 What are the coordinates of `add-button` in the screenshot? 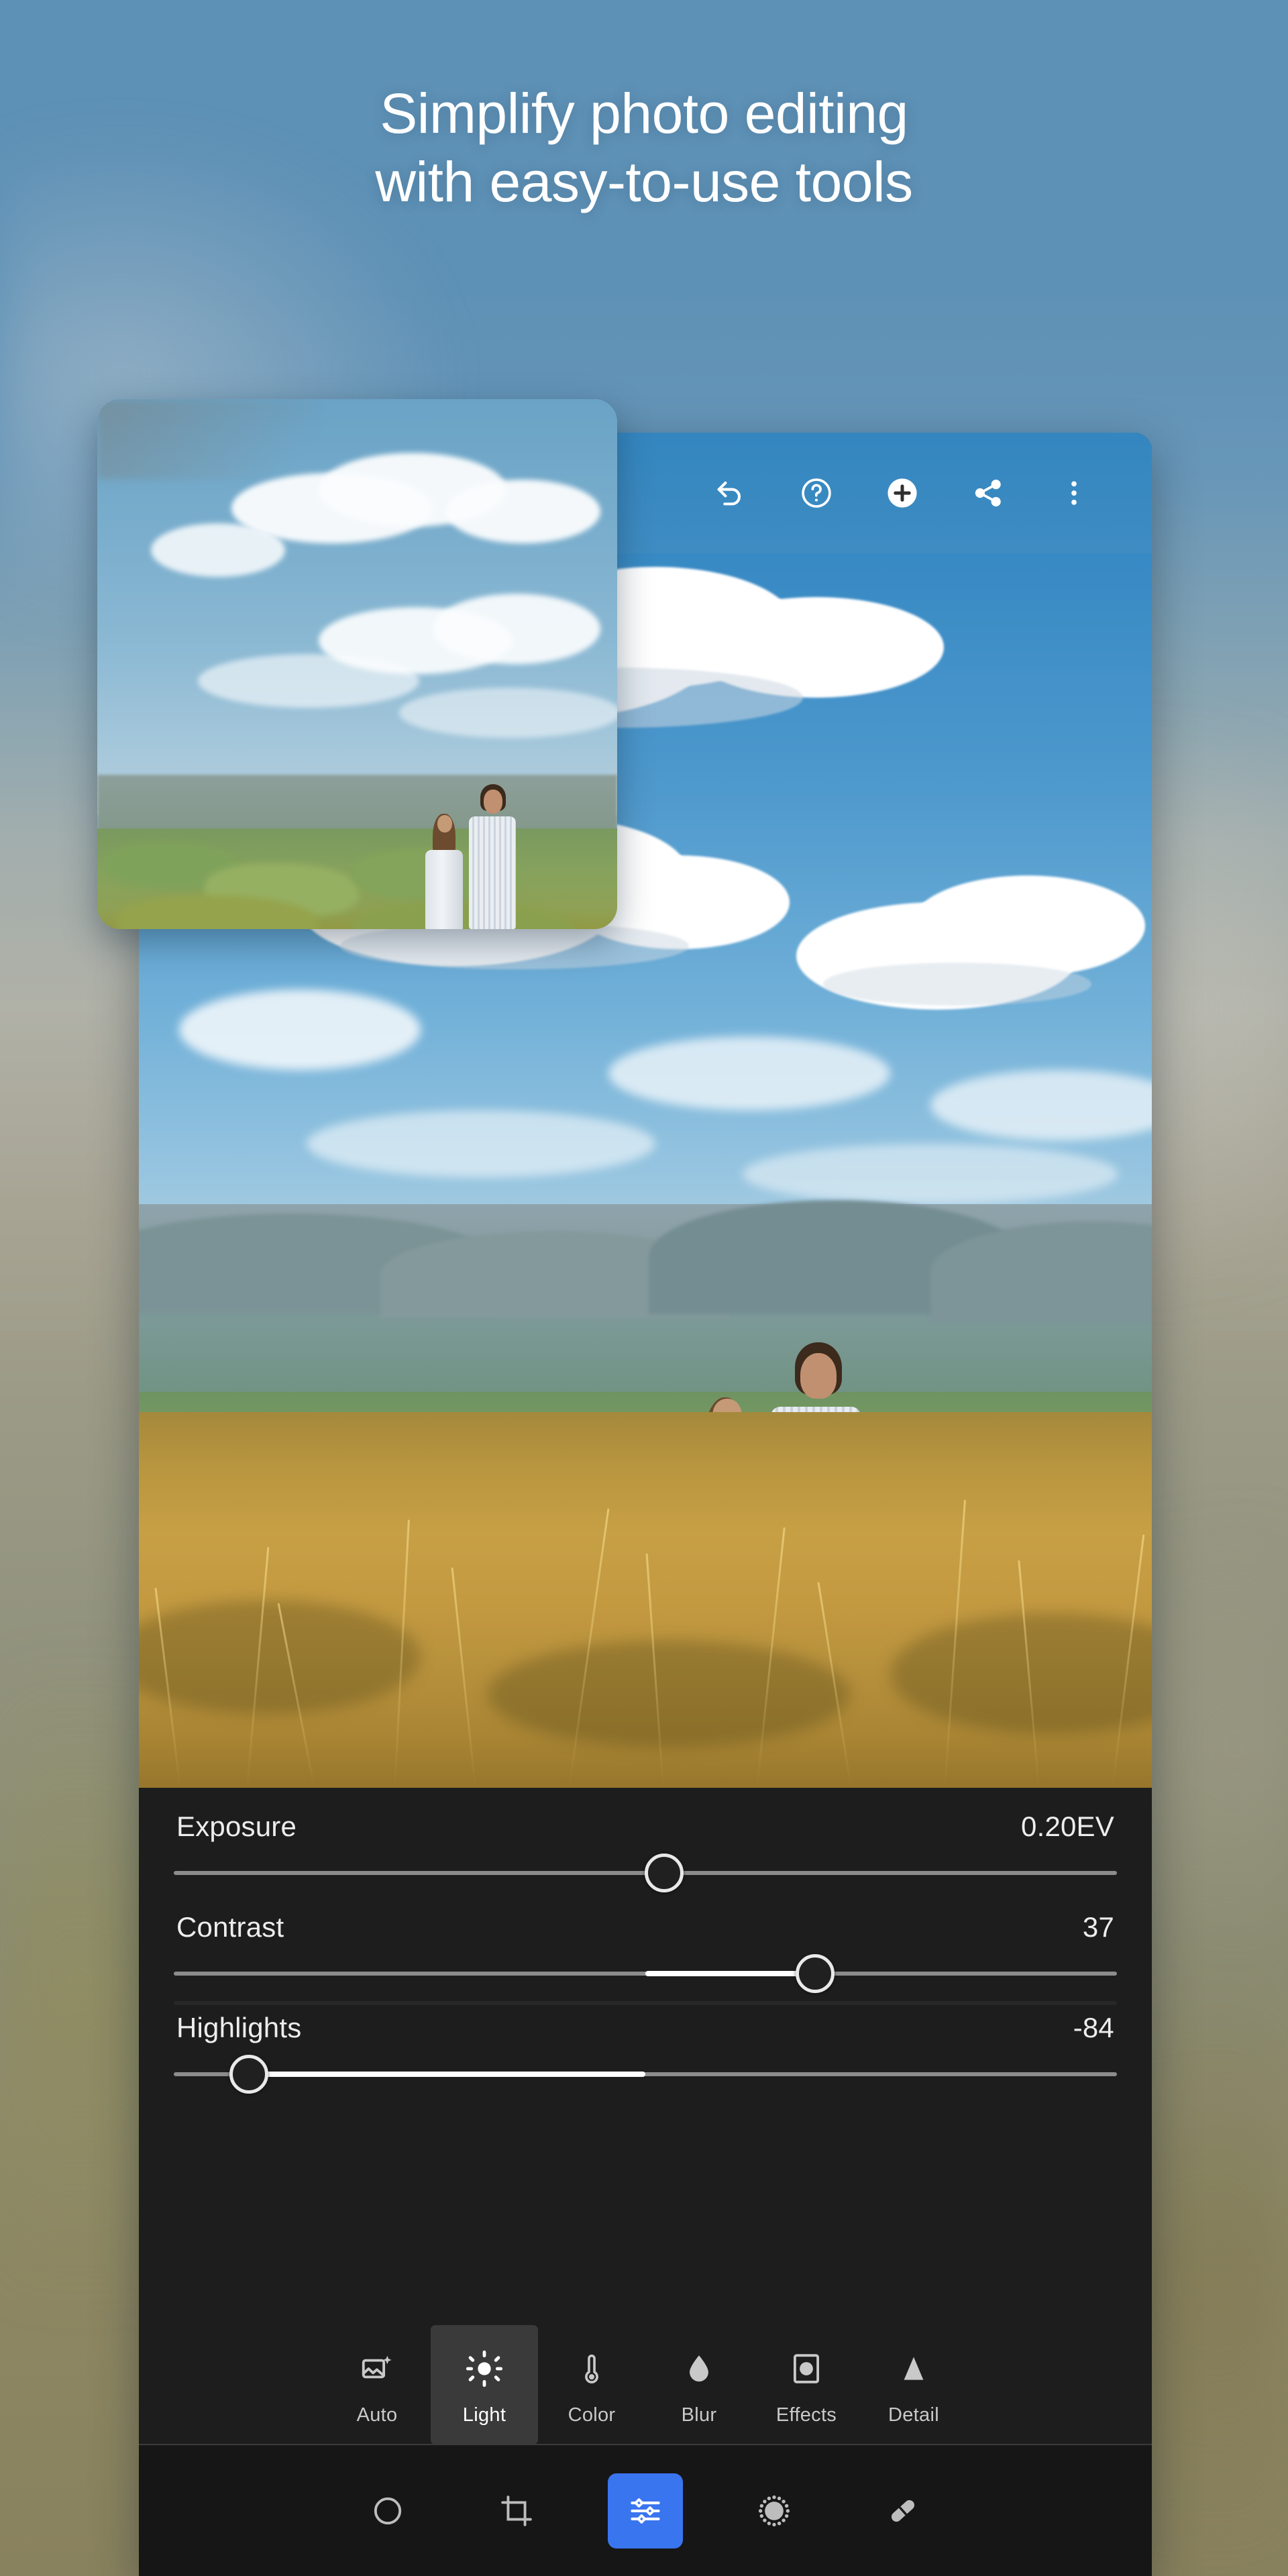 It's located at (902, 493).